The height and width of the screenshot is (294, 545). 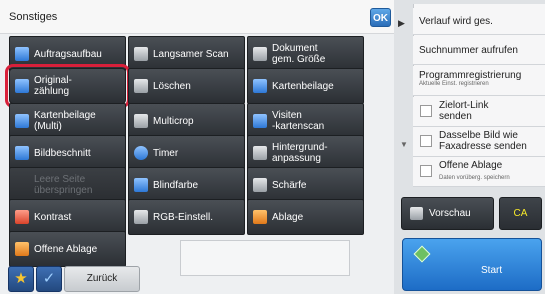 I want to click on offene-ablage-checkbox: Offene Ablage Daten vorüberg. speichern, so click(x=479, y=172).